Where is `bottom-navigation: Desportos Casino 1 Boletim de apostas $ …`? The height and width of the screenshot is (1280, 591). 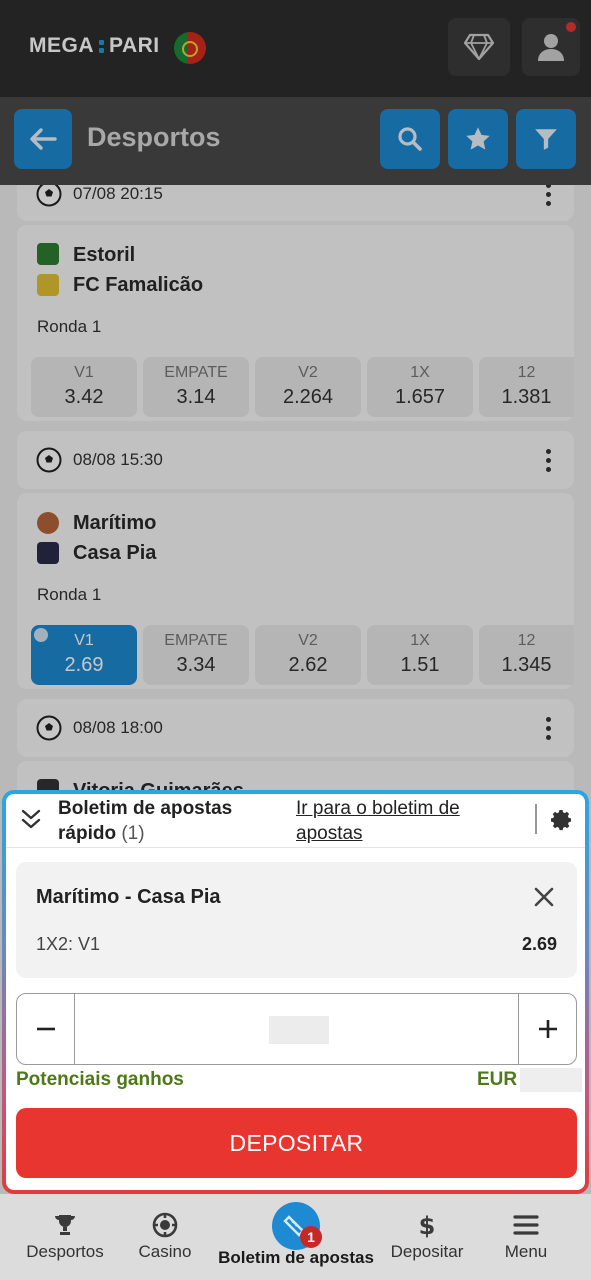 bottom-navigation: Desportos Casino 1 Boletim de apostas $ … is located at coordinates (295, 1237).